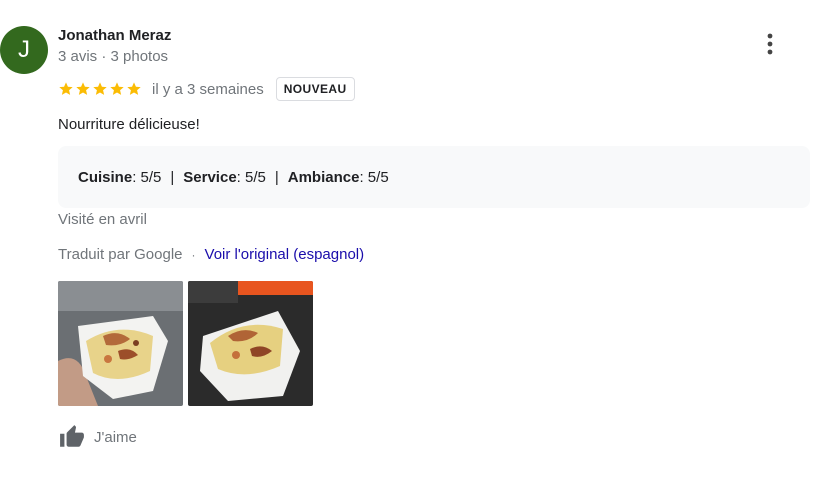 This screenshot has width=832, height=483. I want to click on attr-ambiance-value: : 5/5, so click(374, 177).